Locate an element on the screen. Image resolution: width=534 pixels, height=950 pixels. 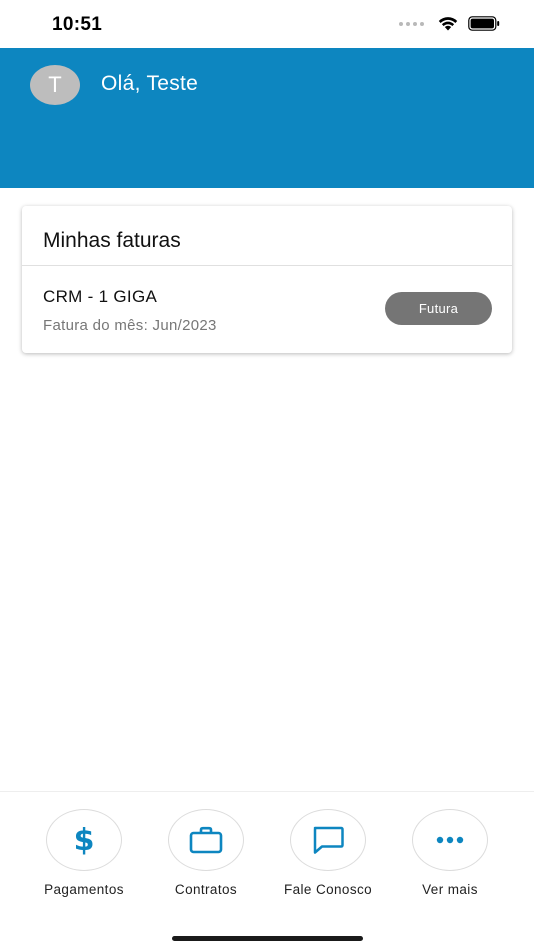
wifi-icon is located at coordinates (448, 24).